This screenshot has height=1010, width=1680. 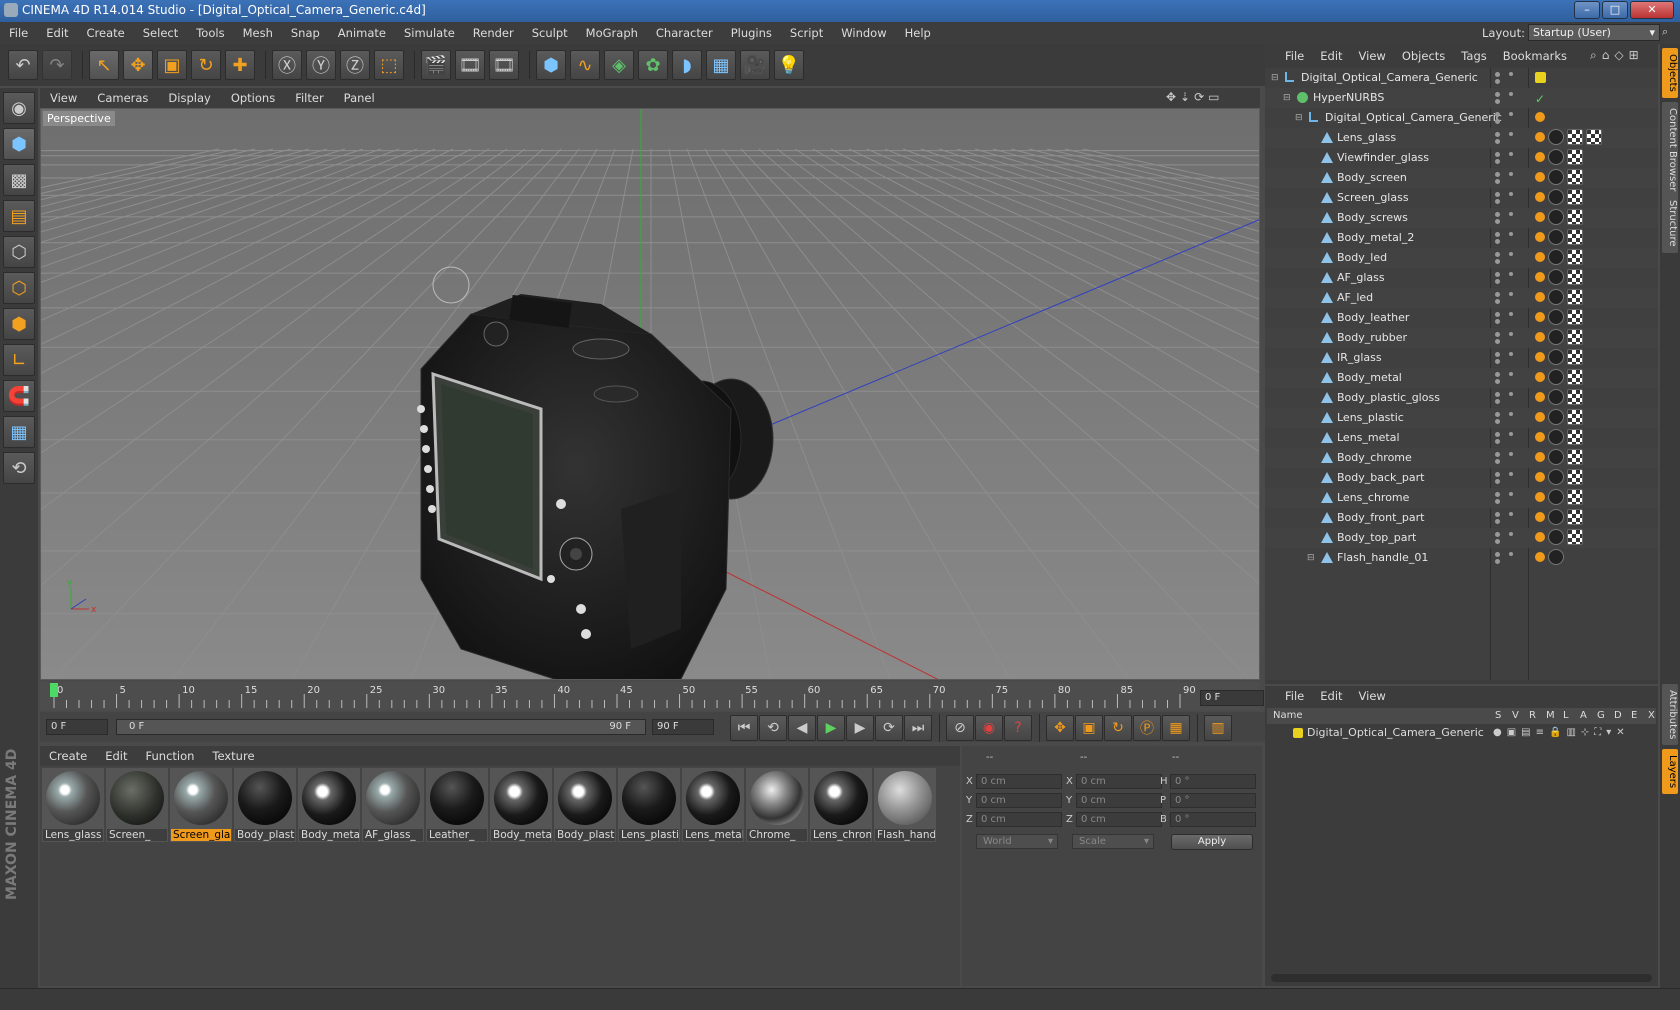 What do you see at coordinates (1461, 398) in the screenshot?
I see `object-row: Body_plastic_gloss` at bounding box center [1461, 398].